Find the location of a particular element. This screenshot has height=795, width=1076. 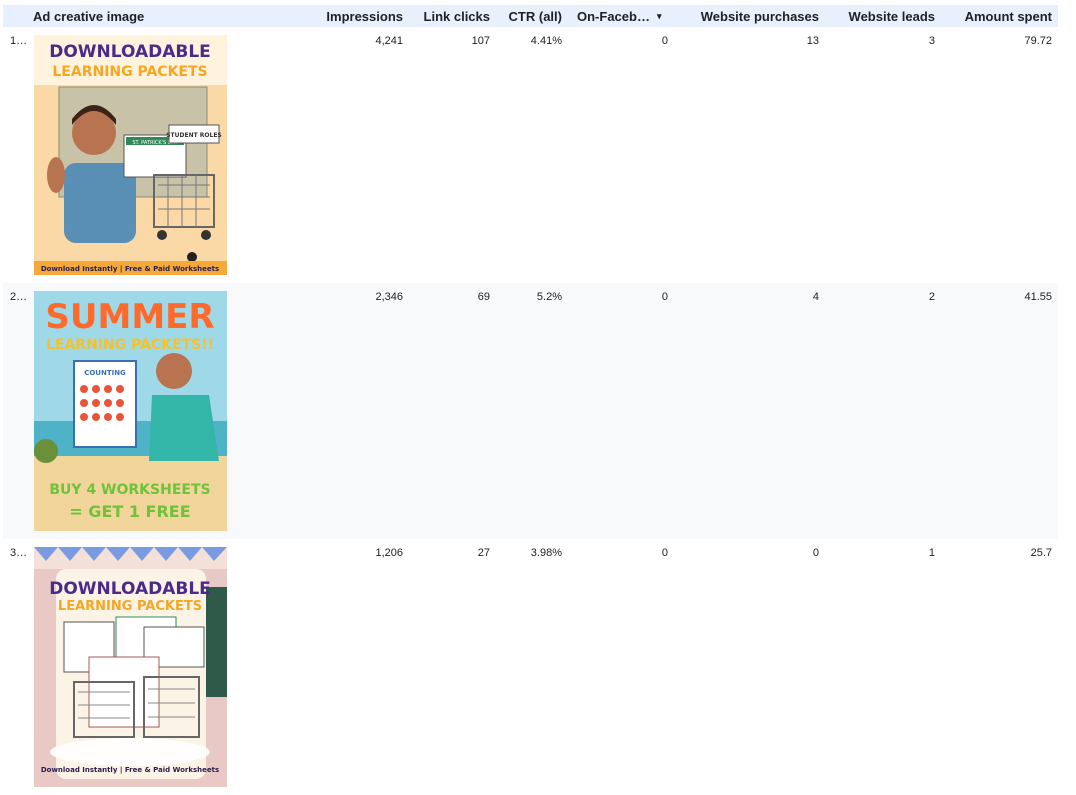

col-website-leads: Website leads is located at coordinates (892, 16).